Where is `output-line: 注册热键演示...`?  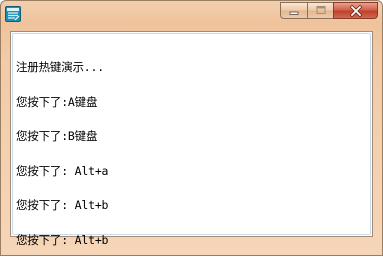
output-line: 注册热键演示... is located at coordinates (60, 67).